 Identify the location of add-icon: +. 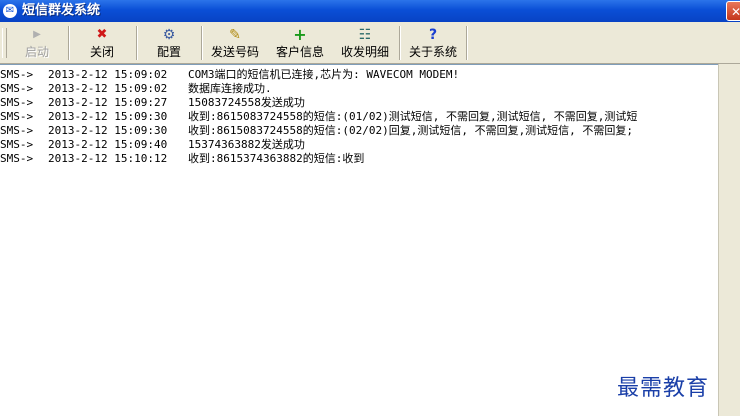
(300, 34).